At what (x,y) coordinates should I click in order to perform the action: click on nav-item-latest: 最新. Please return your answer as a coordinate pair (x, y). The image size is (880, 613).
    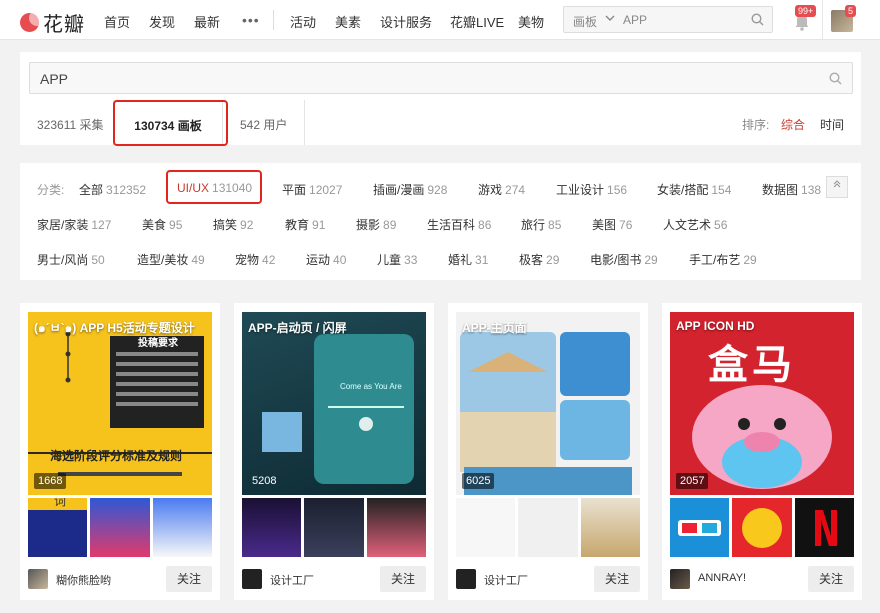
    Looking at the image, I should click on (207, 21).